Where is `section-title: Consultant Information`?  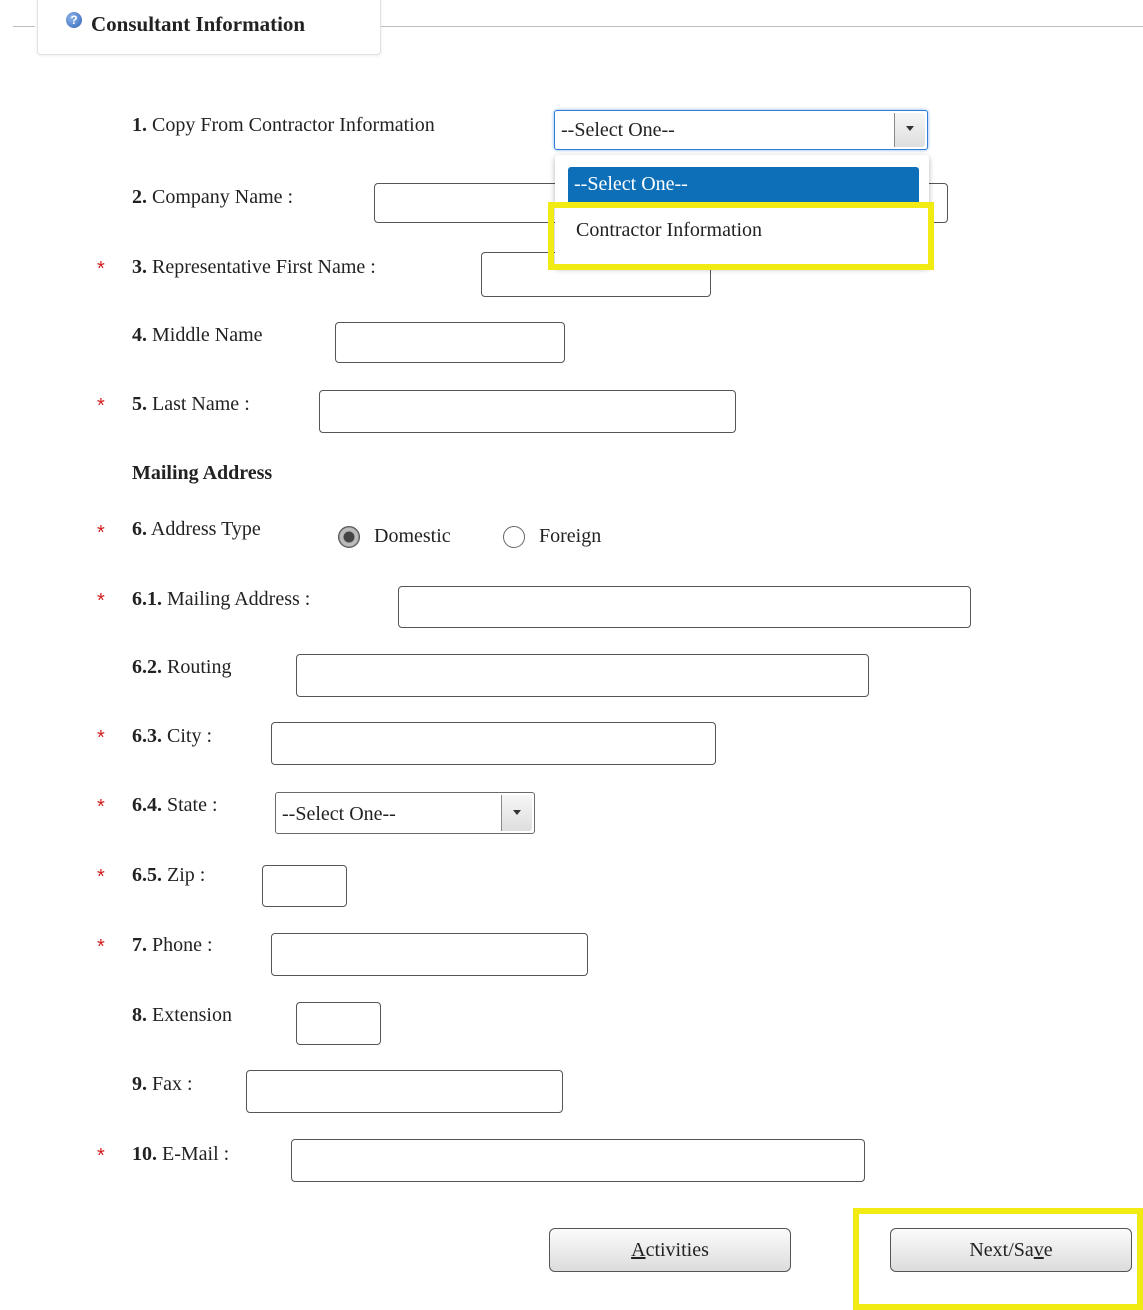 section-title: Consultant Information is located at coordinates (198, 24).